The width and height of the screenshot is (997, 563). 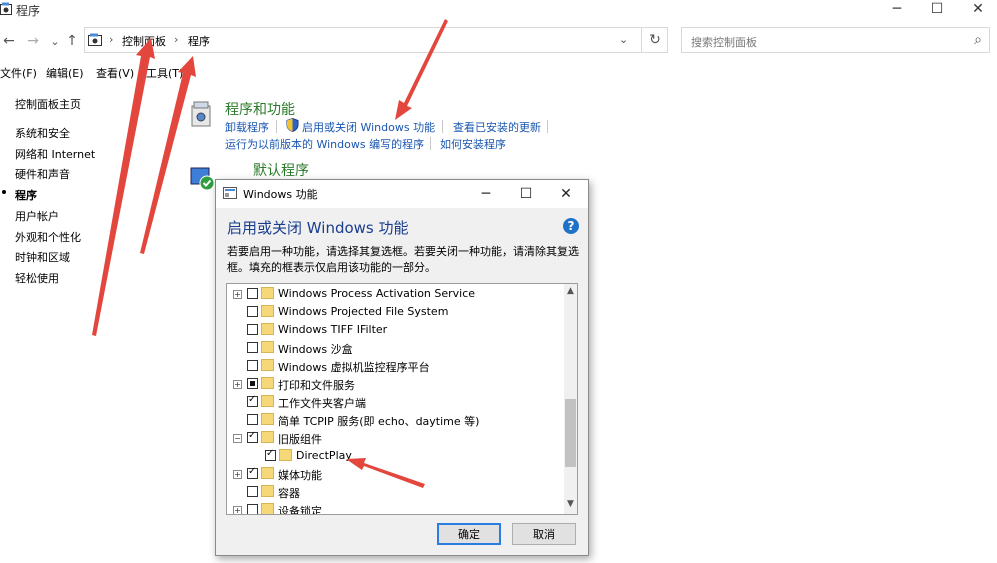 I want to click on default-programs-title: 默认程序, so click(x=281, y=170).